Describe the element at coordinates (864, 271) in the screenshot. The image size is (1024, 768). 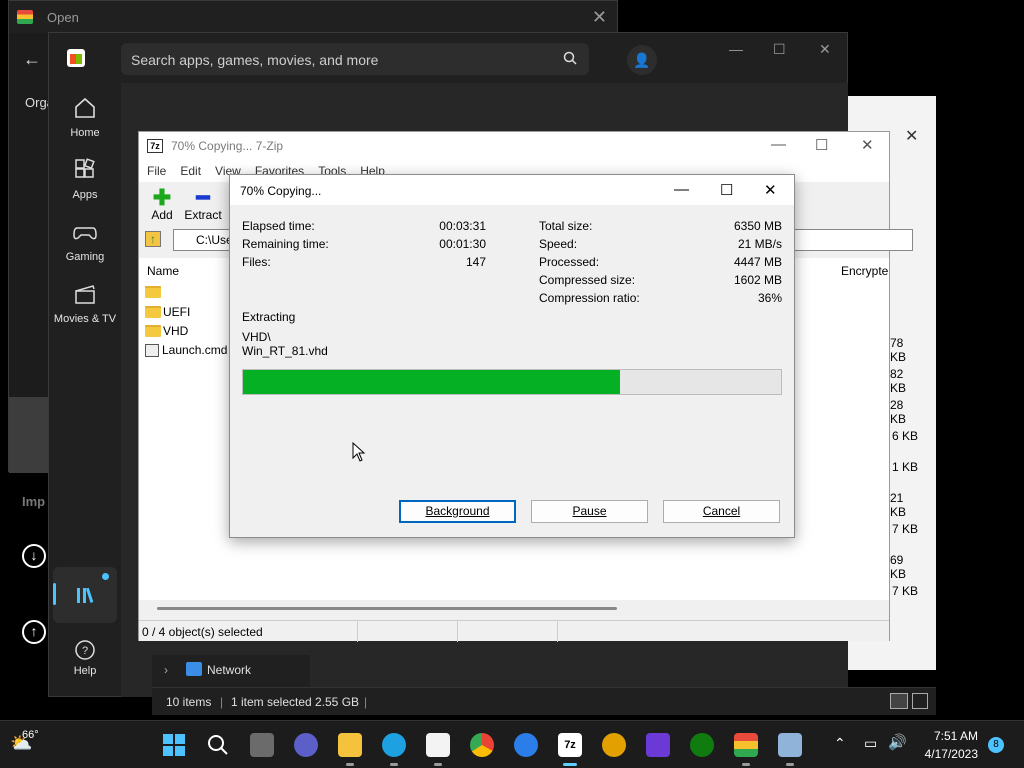
I see `column-encrypted: Encrypte` at that location.